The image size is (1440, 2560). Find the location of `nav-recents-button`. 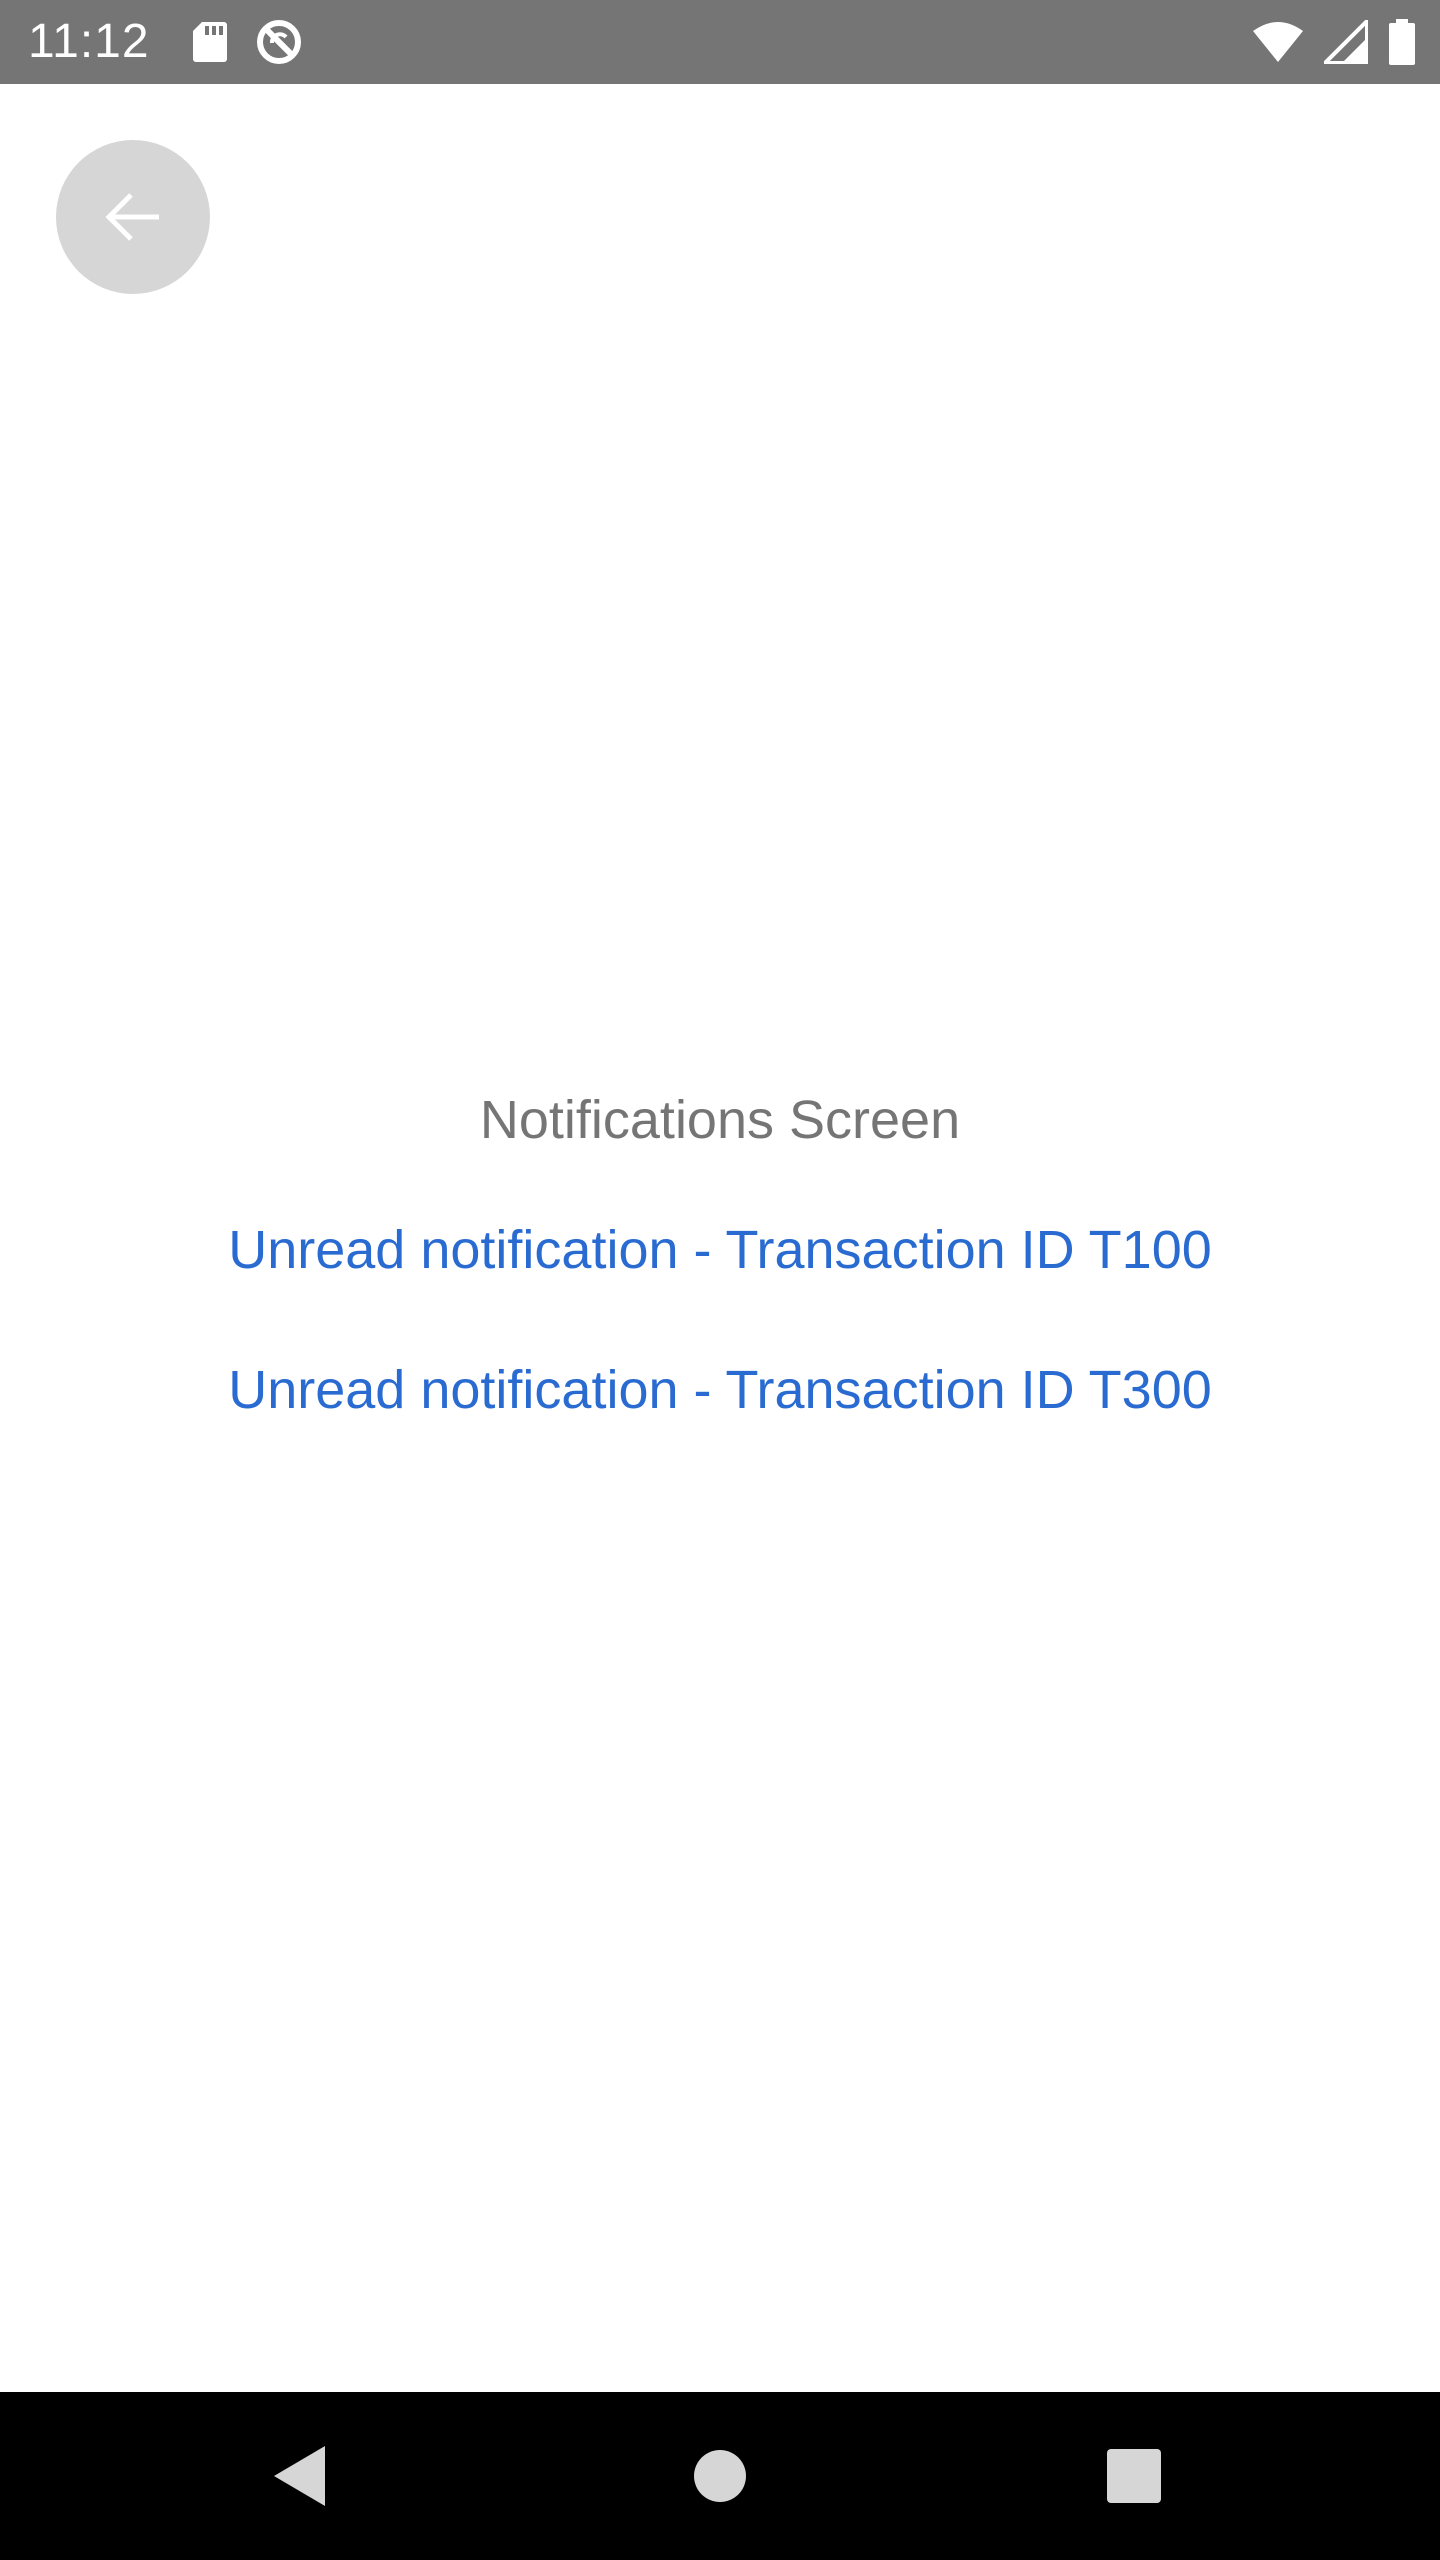

nav-recents-button is located at coordinates (1134, 2476).